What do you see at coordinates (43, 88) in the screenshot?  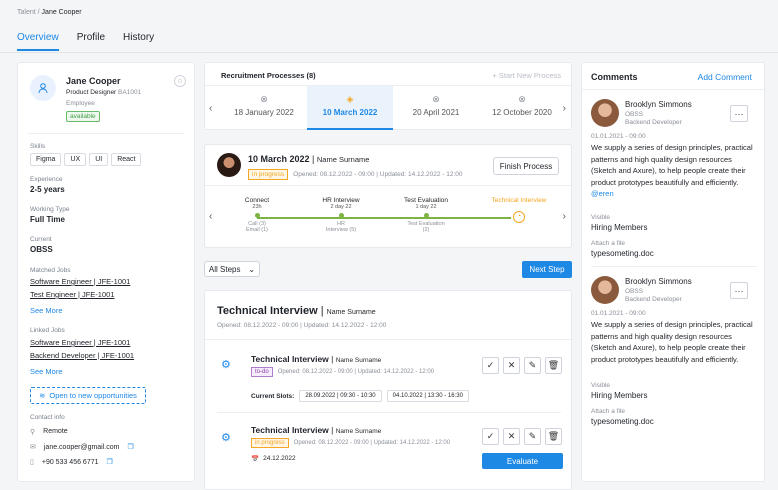 I see `user-icon` at bounding box center [43, 88].